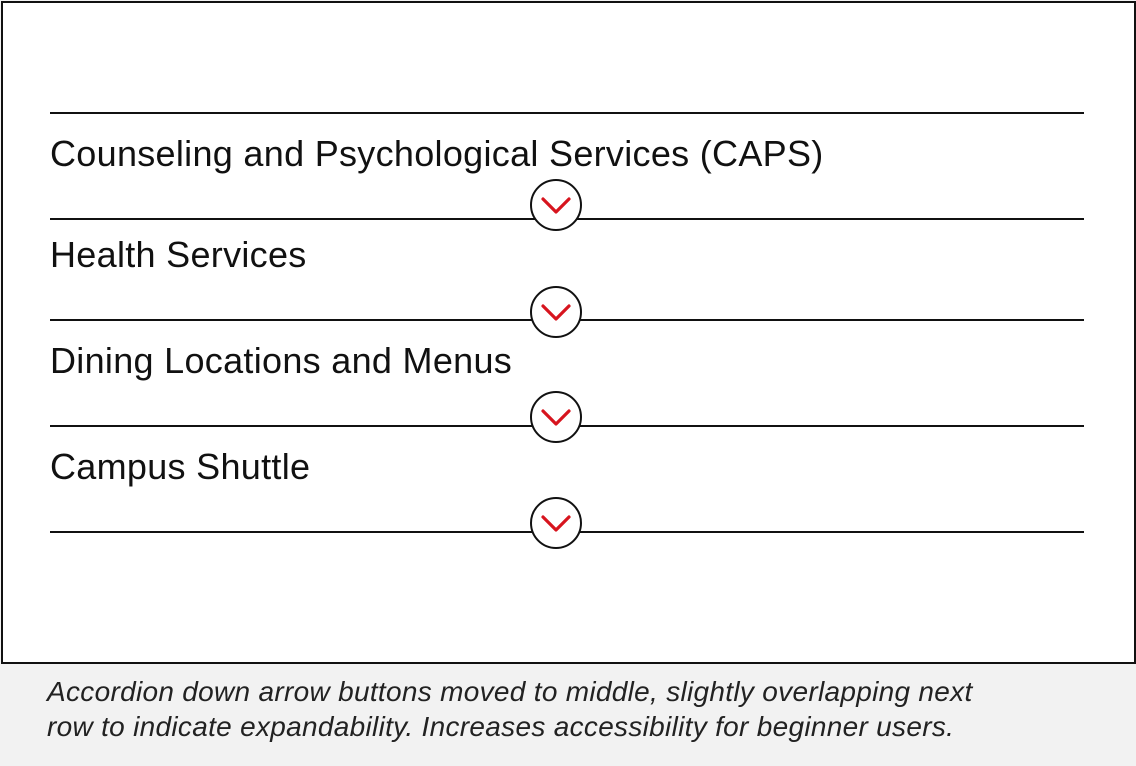  Describe the element at coordinates (178, 255) in the screenshot. I see `accordion-item-label: Health Services` at that location.